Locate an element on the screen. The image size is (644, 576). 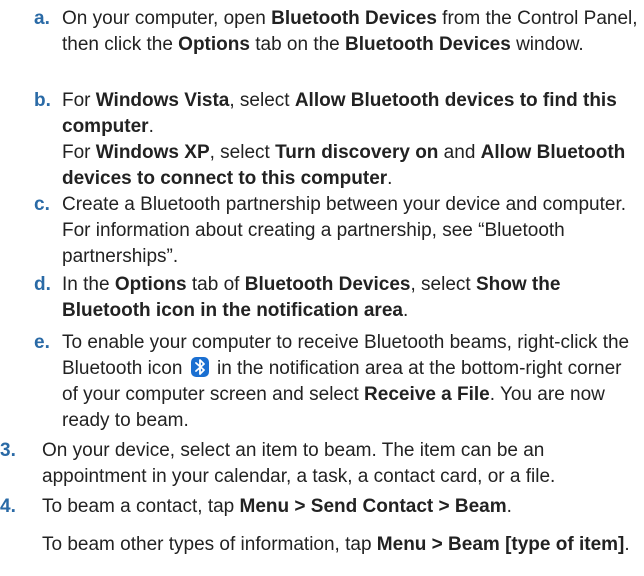
emphasis-text: Receive a File is located at coordinates (427, 394).